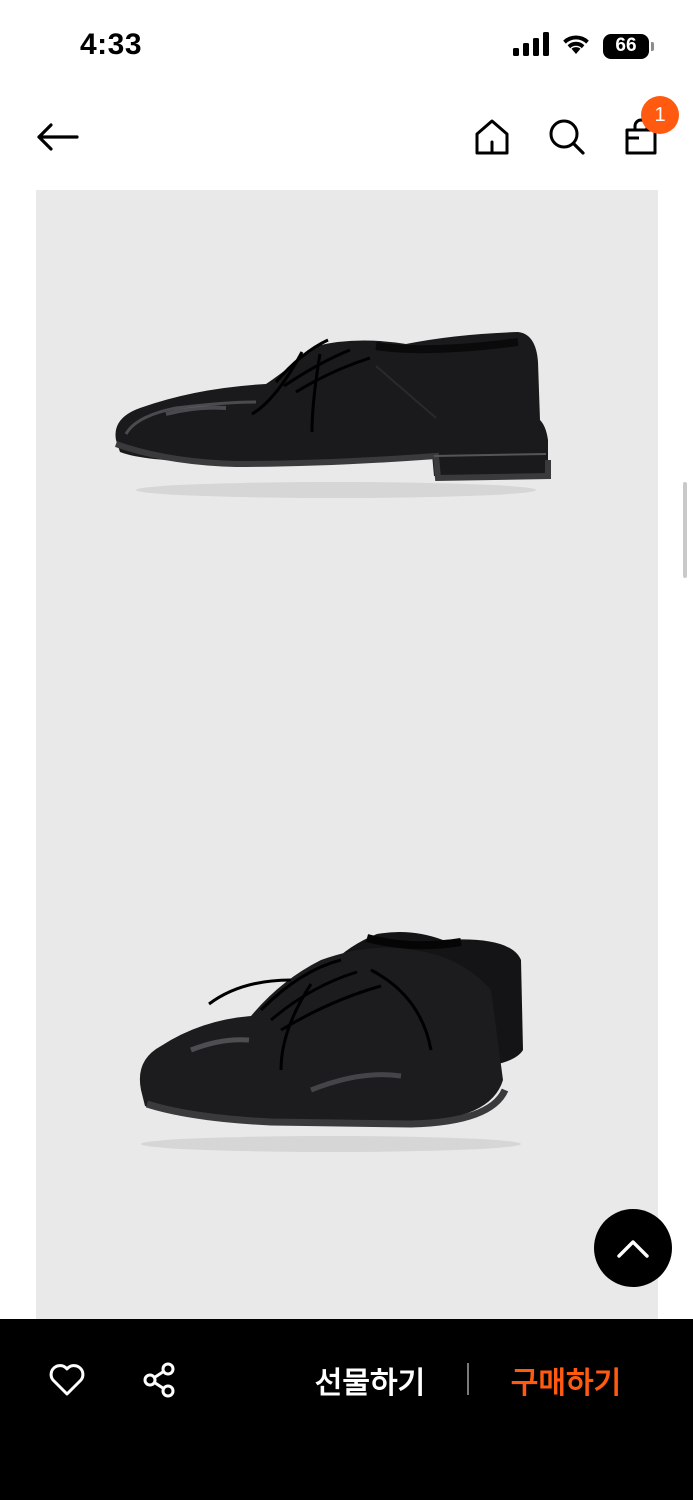  I want to click on status-time: 4:33, so click(111, 44).